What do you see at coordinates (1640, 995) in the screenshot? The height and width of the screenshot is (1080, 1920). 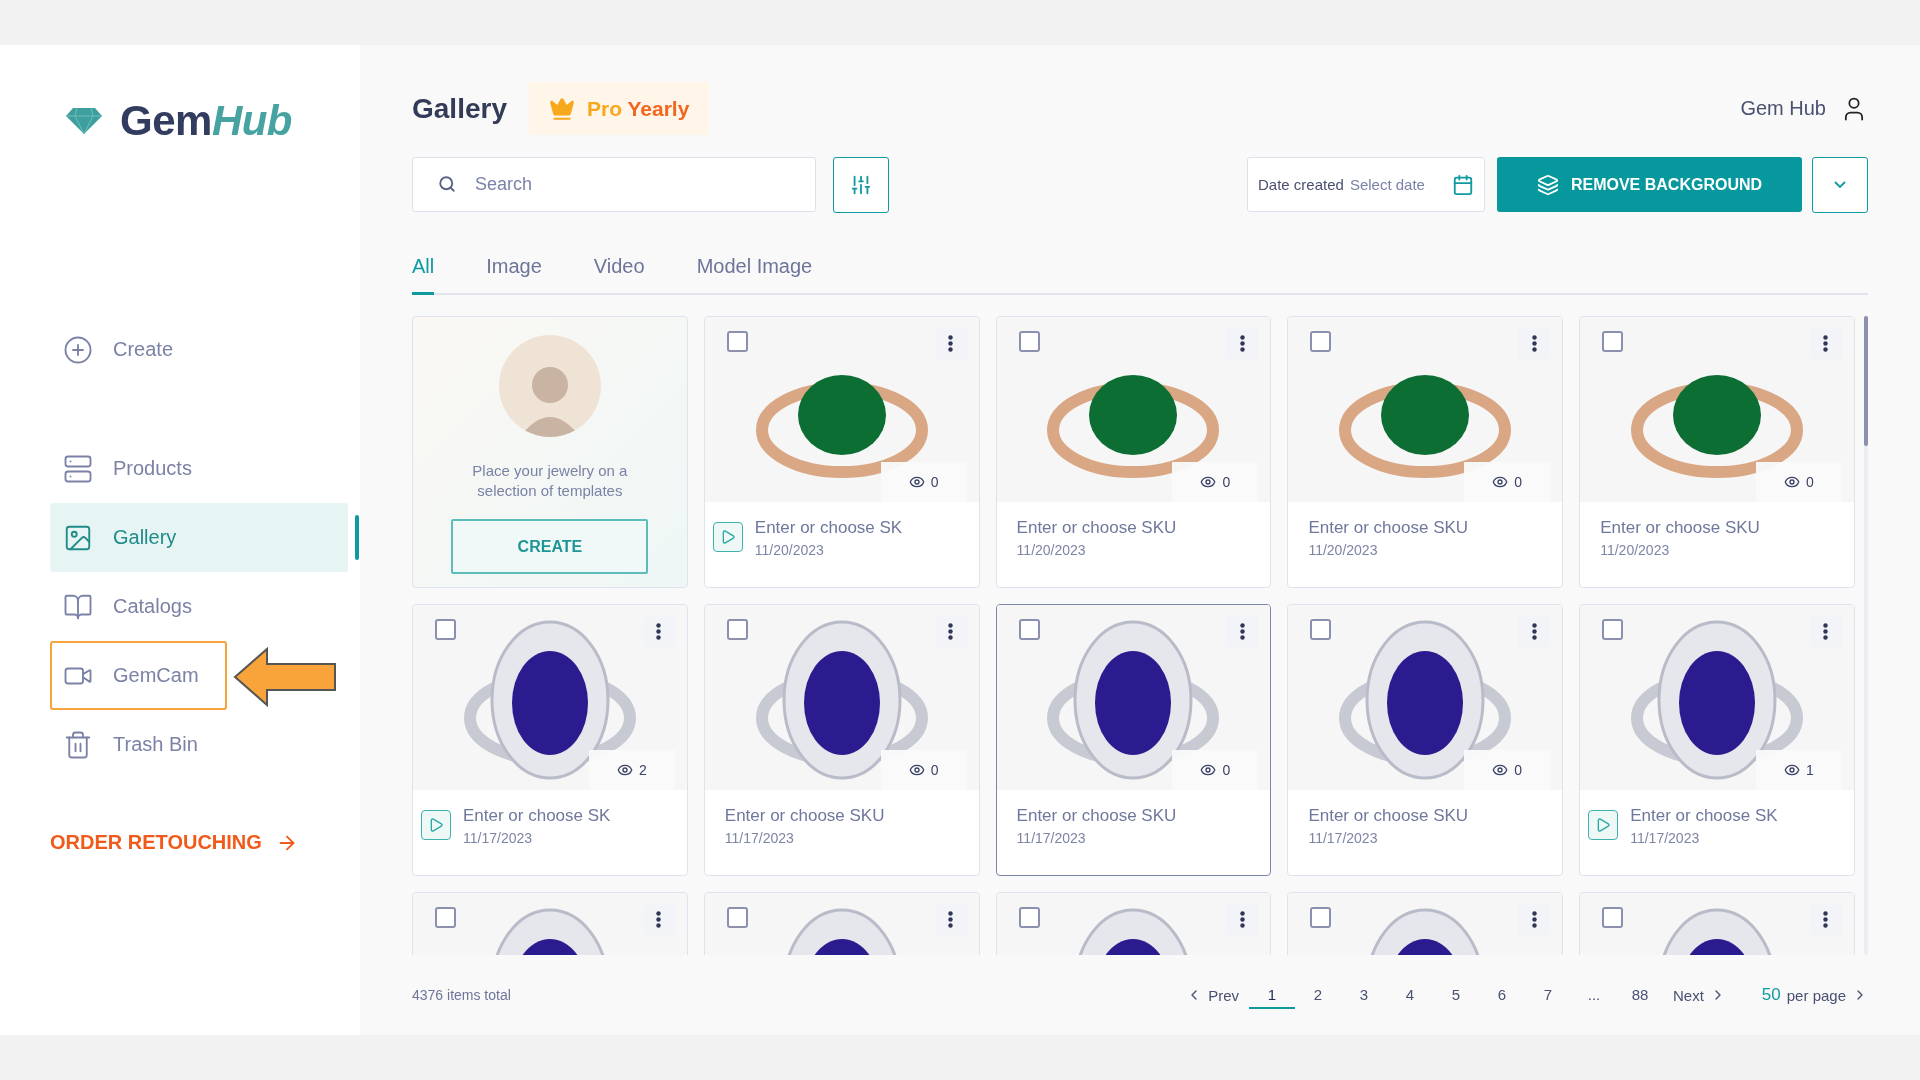 I see `page-number: 88` at bounding box center [1640, 995].